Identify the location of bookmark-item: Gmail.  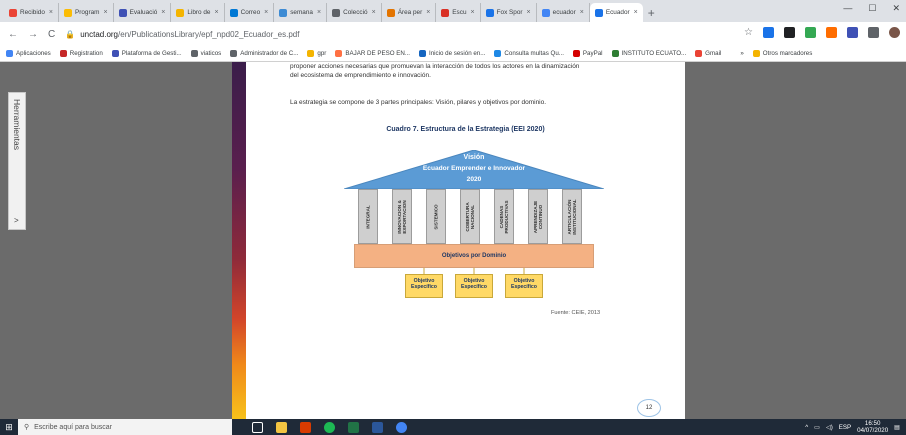
(708, 53).